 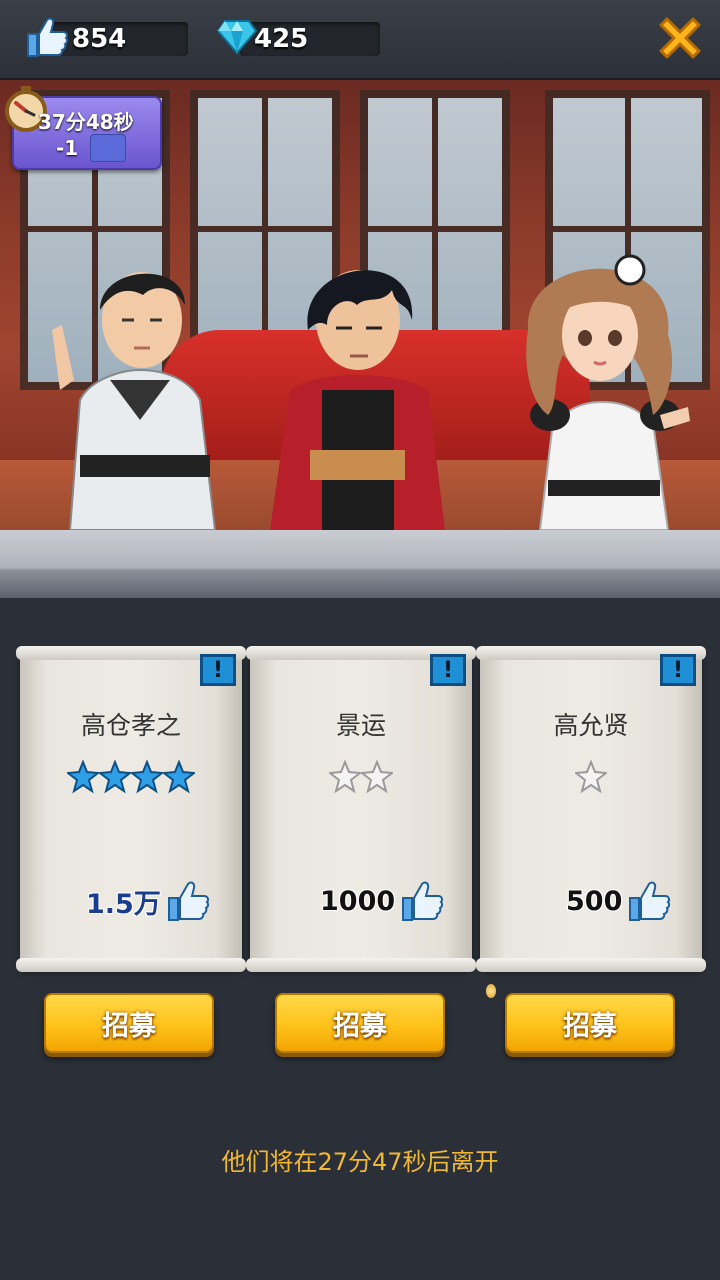 I want to click on recruit-card-3: ! 高允贤 500, so click(x=591, y=809).